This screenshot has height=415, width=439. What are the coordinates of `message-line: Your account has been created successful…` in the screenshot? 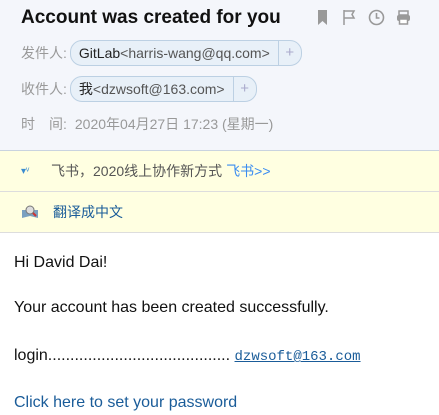 It's located at (171, 307).